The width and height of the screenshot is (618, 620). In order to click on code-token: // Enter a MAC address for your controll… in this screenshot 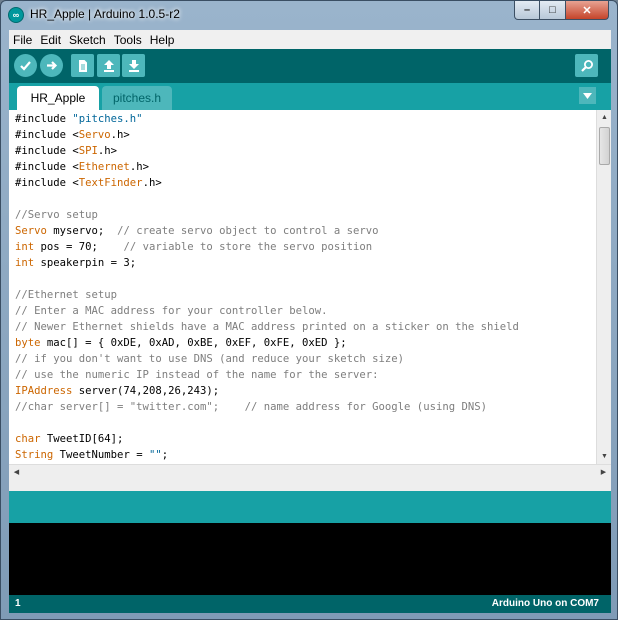, I will do `click(171, 311)`.